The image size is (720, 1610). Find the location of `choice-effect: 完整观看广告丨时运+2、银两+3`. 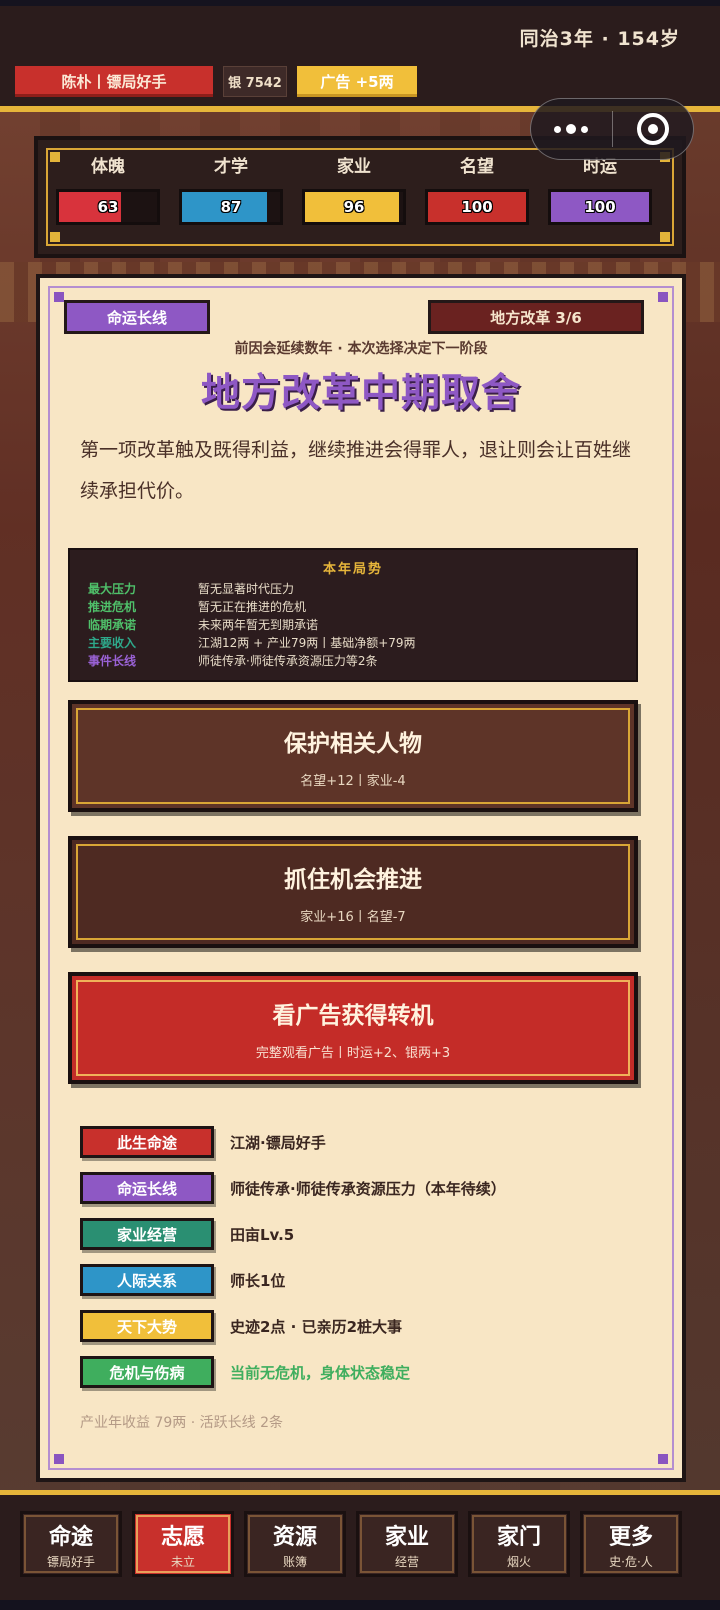

choice-effect: 完整观看广告丨时运+2、银两+3 is located at coordinates (353, 1053).